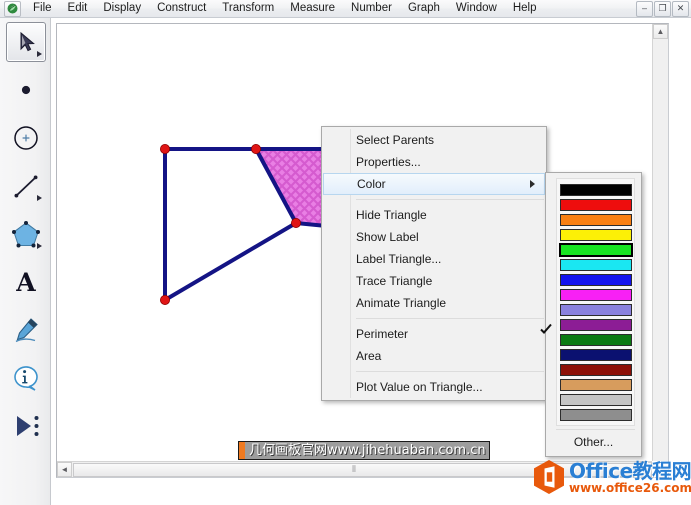  Describe the element at coordinates (660, 242) in the screenshot. I see `vertical-scrollbar: ▲` at that location.